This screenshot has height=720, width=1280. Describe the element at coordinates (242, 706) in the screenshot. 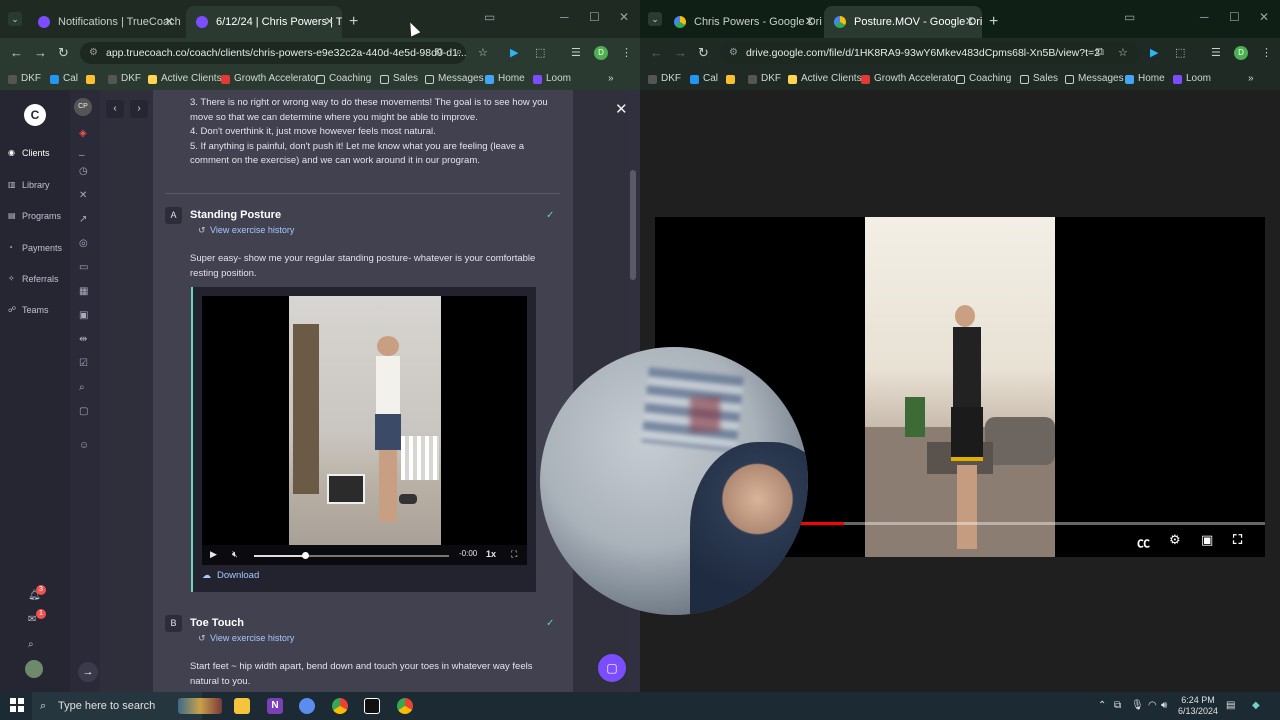

I see `file-explorer-icon` at that location.